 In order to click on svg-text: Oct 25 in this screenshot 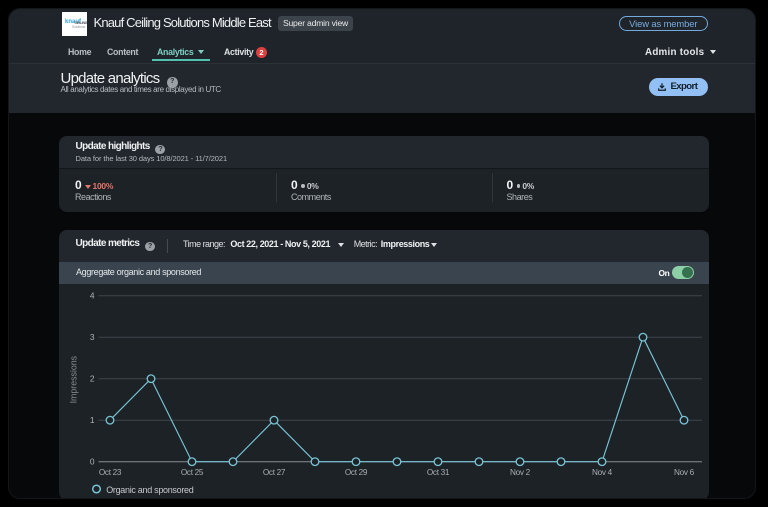, I will do `click(191, 472)`.